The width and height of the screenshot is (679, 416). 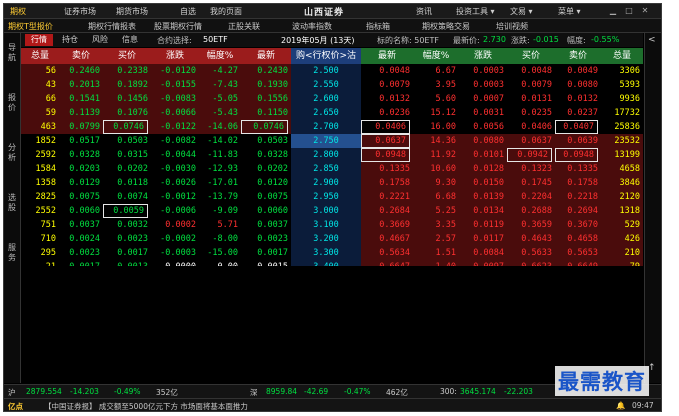 I want to click on call-ask-cell: 0.0024, so click(x=81, y=239).